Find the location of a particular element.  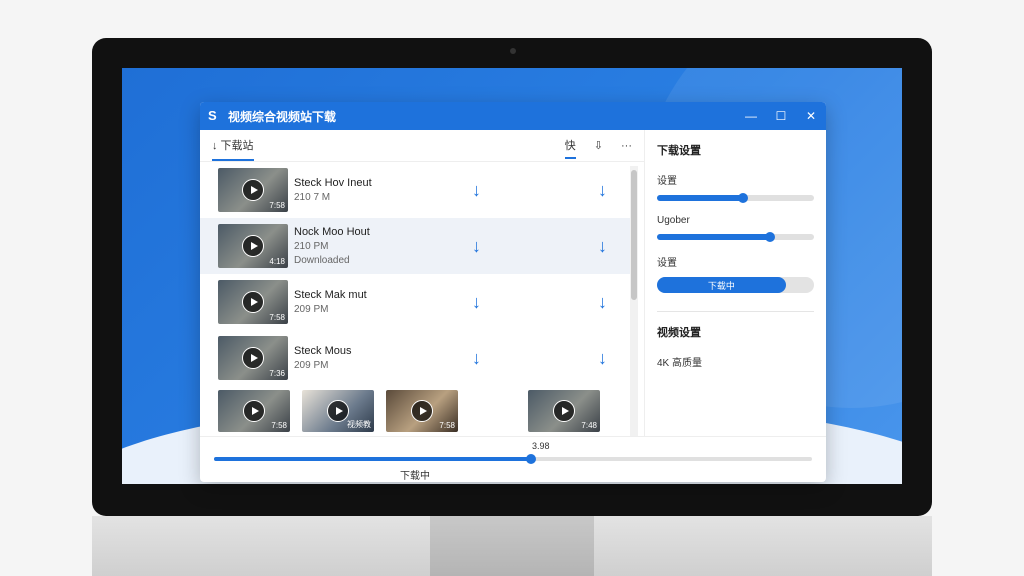

video-title: Nock Moo Hout is located at coordinates (332, 232).